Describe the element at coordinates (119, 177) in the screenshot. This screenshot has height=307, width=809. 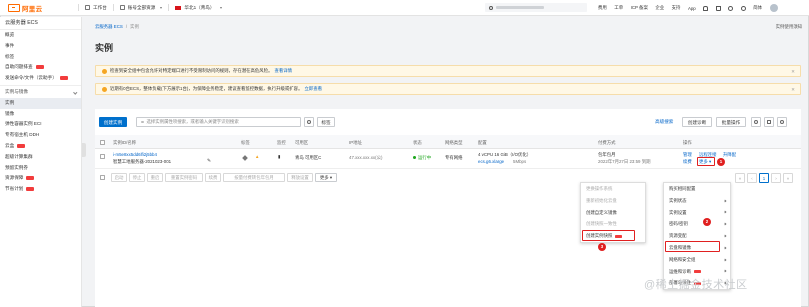
I see `start-button: 启动` at that location.